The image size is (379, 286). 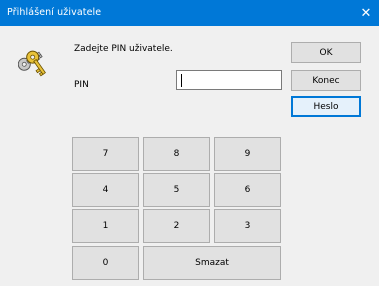 I want to click on keypad-3-button: 3, so click(x=247, y=226).